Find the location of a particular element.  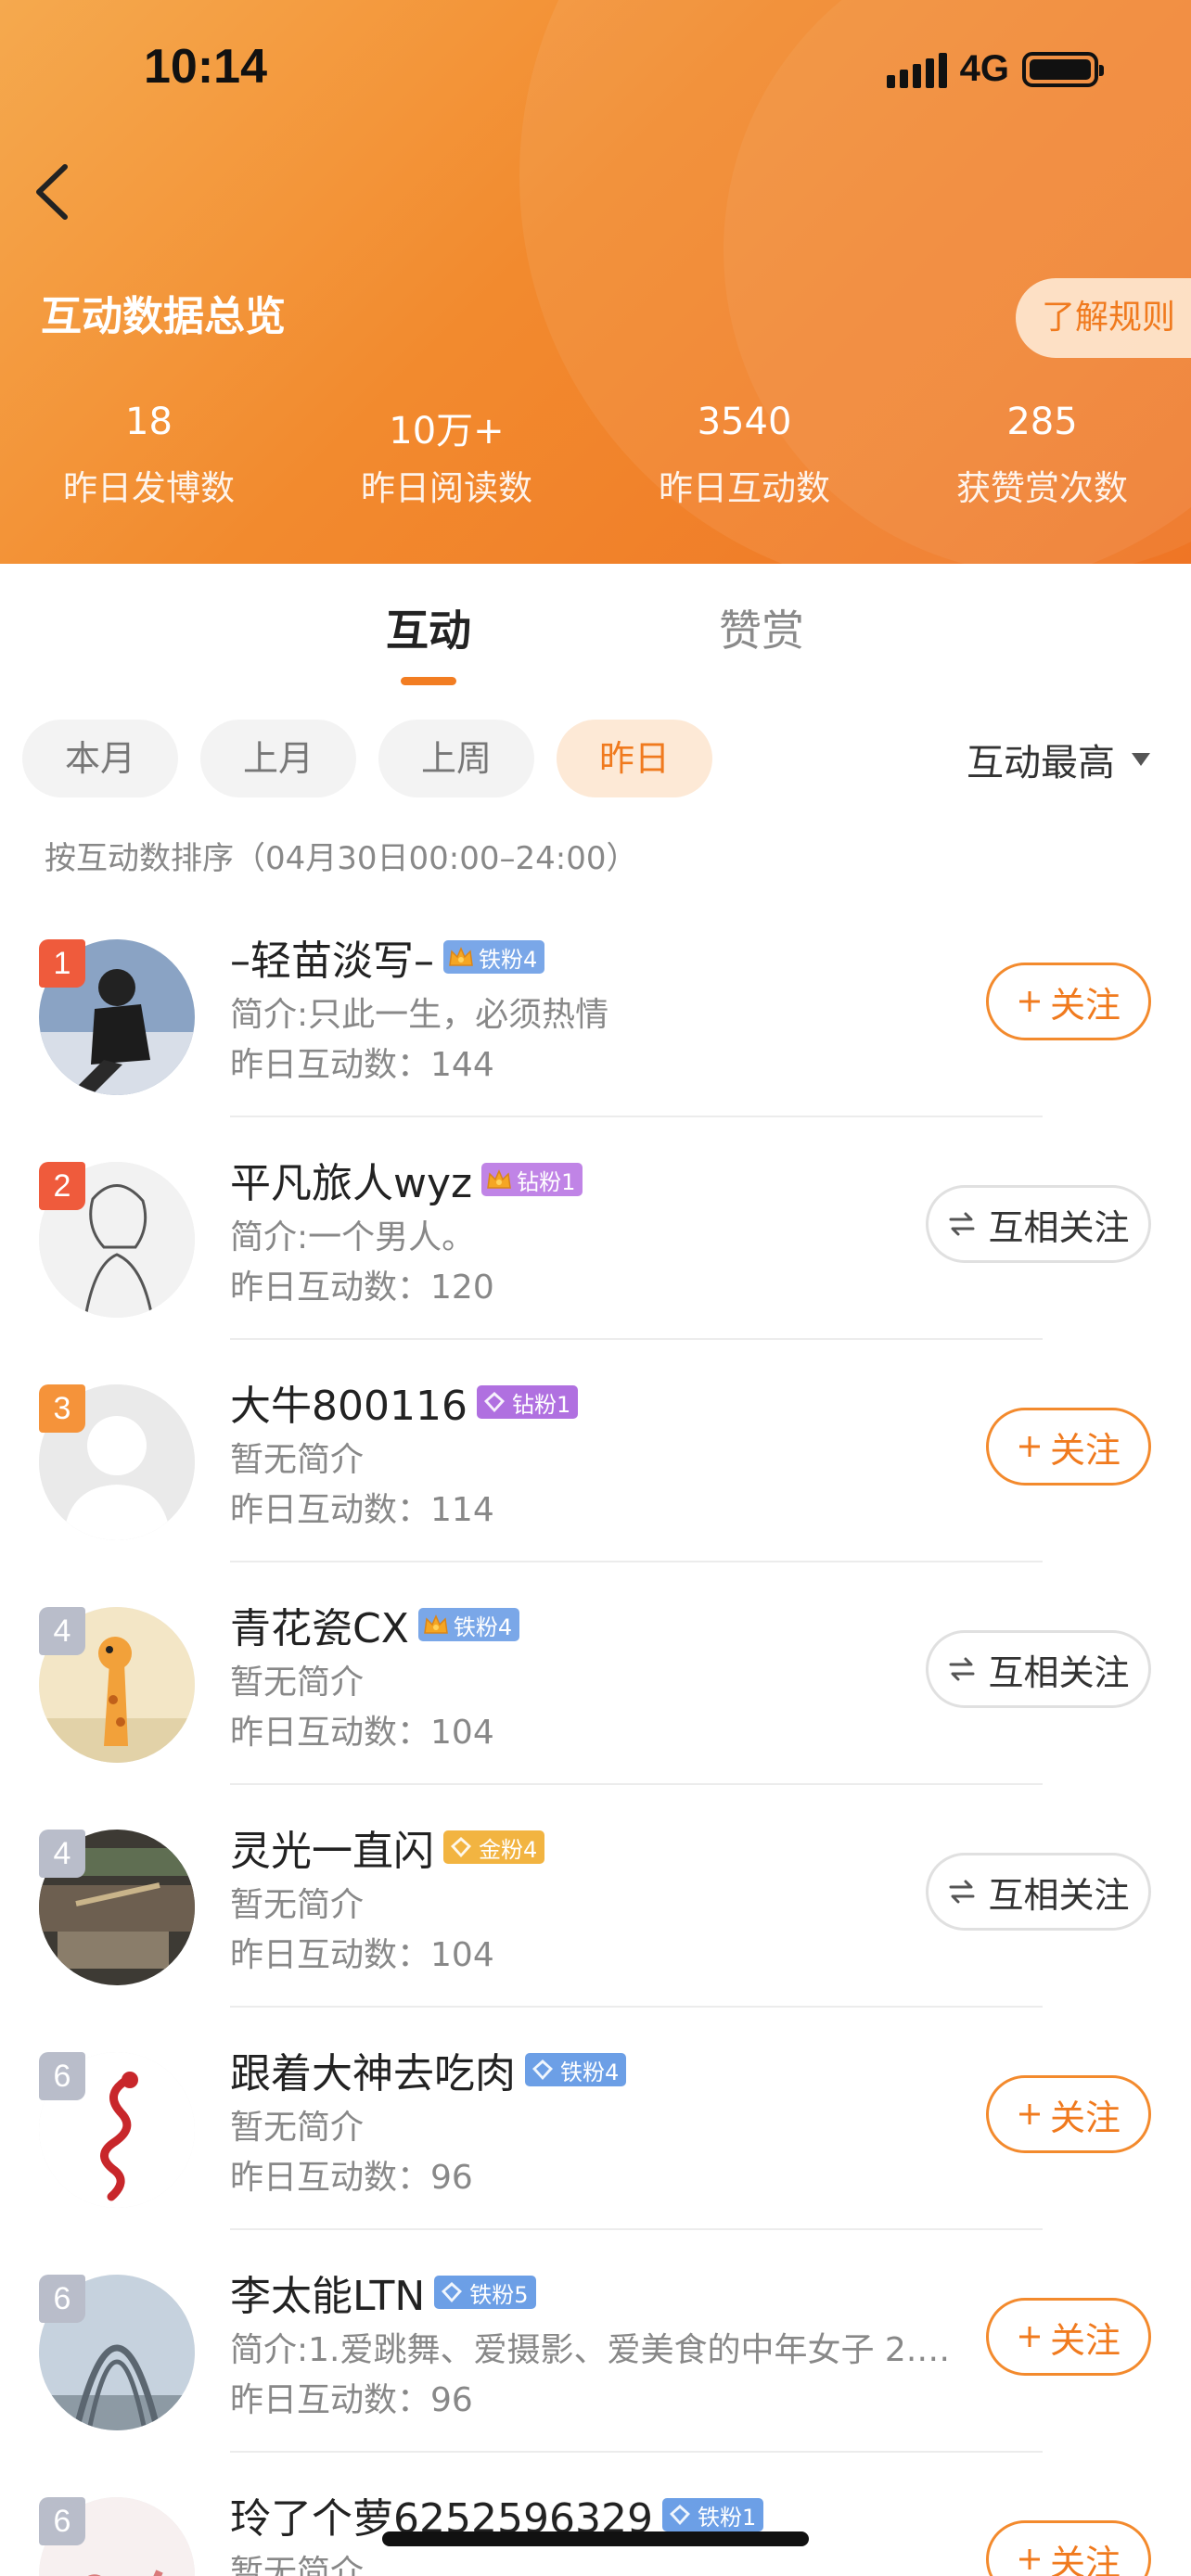

filter-last-week: 上周 is located at coordinates (456, 759).